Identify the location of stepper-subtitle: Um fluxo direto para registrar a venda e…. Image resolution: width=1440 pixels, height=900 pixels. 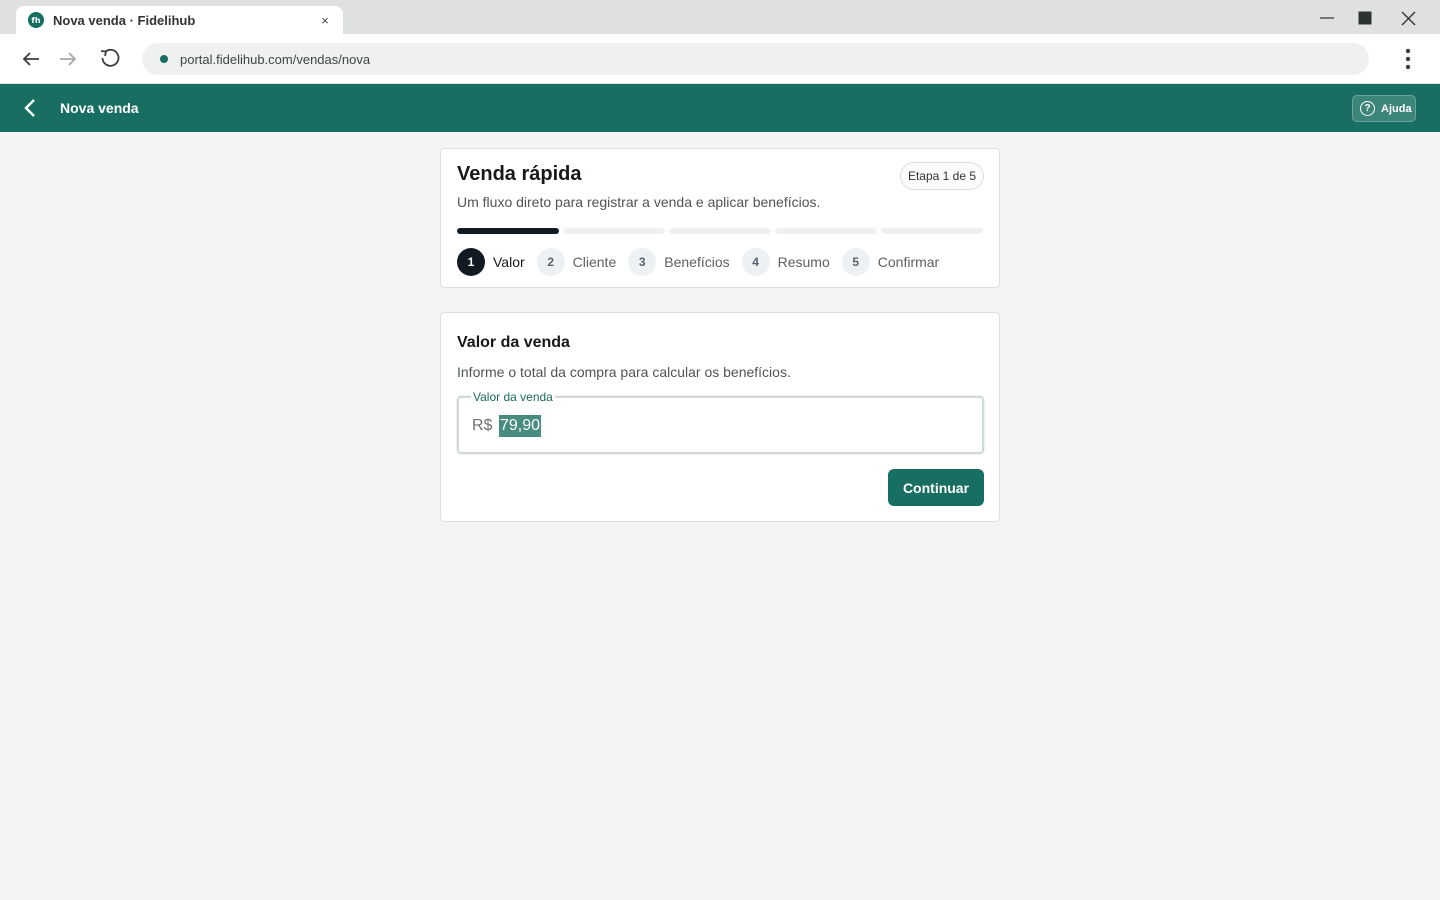
(639, 202).